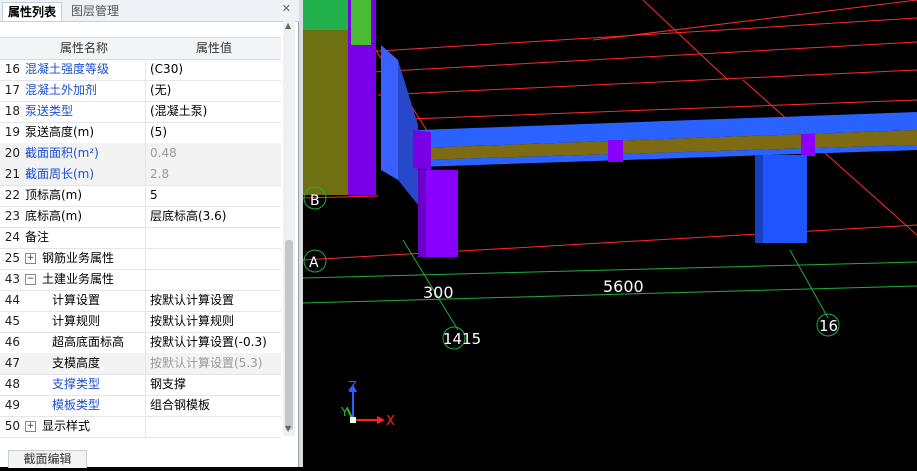 The height and width of the screenshot is (471, 917). I want to click on row-number: 24, so click(12, 237).